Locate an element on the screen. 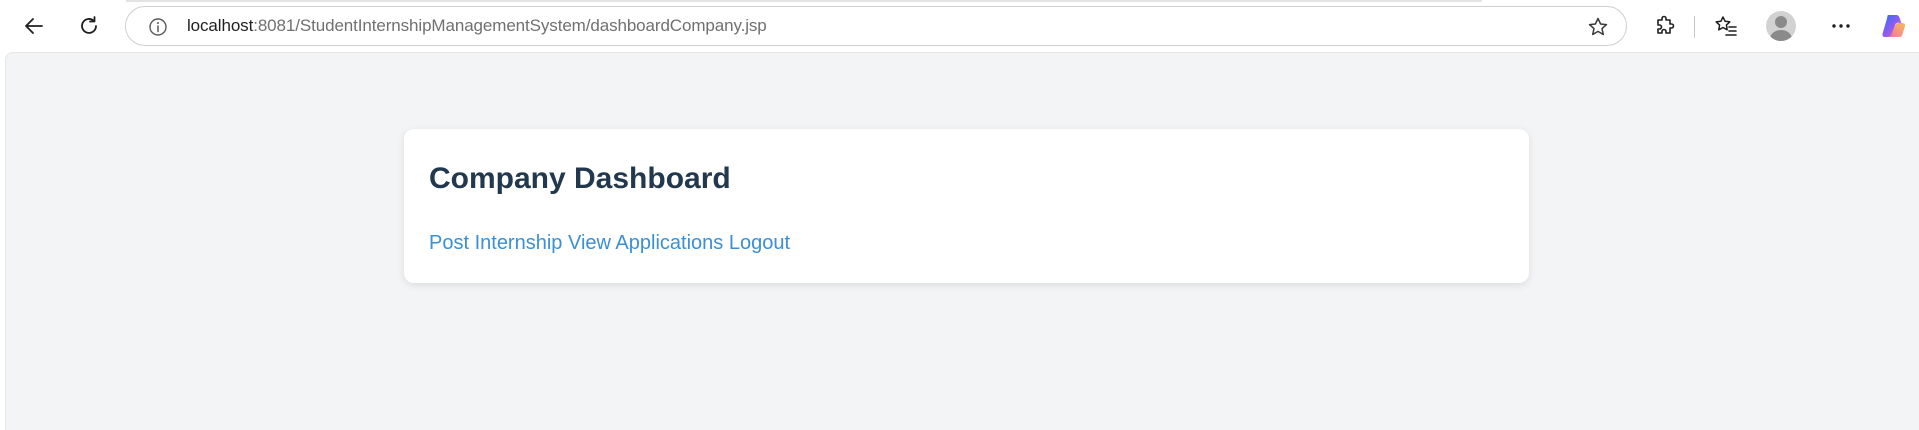 This screenshot has width=1919, height=430. logout-link: Logout is located at coordinates (759, 243).